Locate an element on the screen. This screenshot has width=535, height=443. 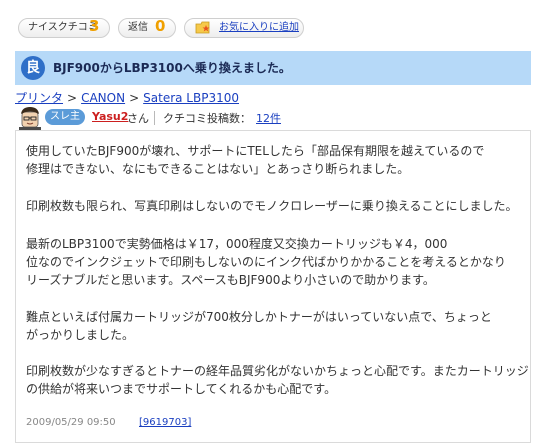
post-date: 2009/05/29 09:50 is located at coordinates (71, 422).